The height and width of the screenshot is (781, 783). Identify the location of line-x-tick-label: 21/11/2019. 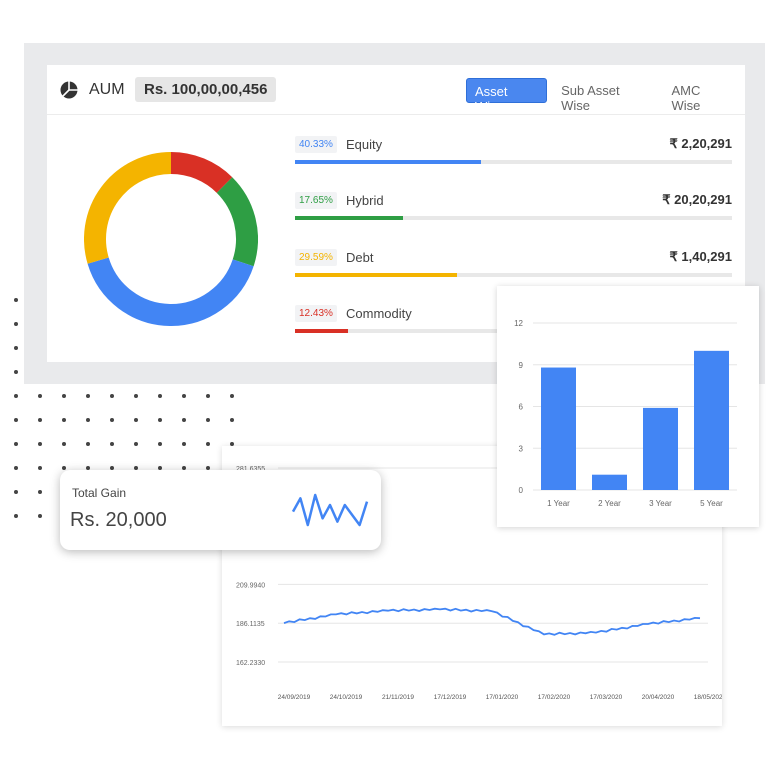
(398, 697).